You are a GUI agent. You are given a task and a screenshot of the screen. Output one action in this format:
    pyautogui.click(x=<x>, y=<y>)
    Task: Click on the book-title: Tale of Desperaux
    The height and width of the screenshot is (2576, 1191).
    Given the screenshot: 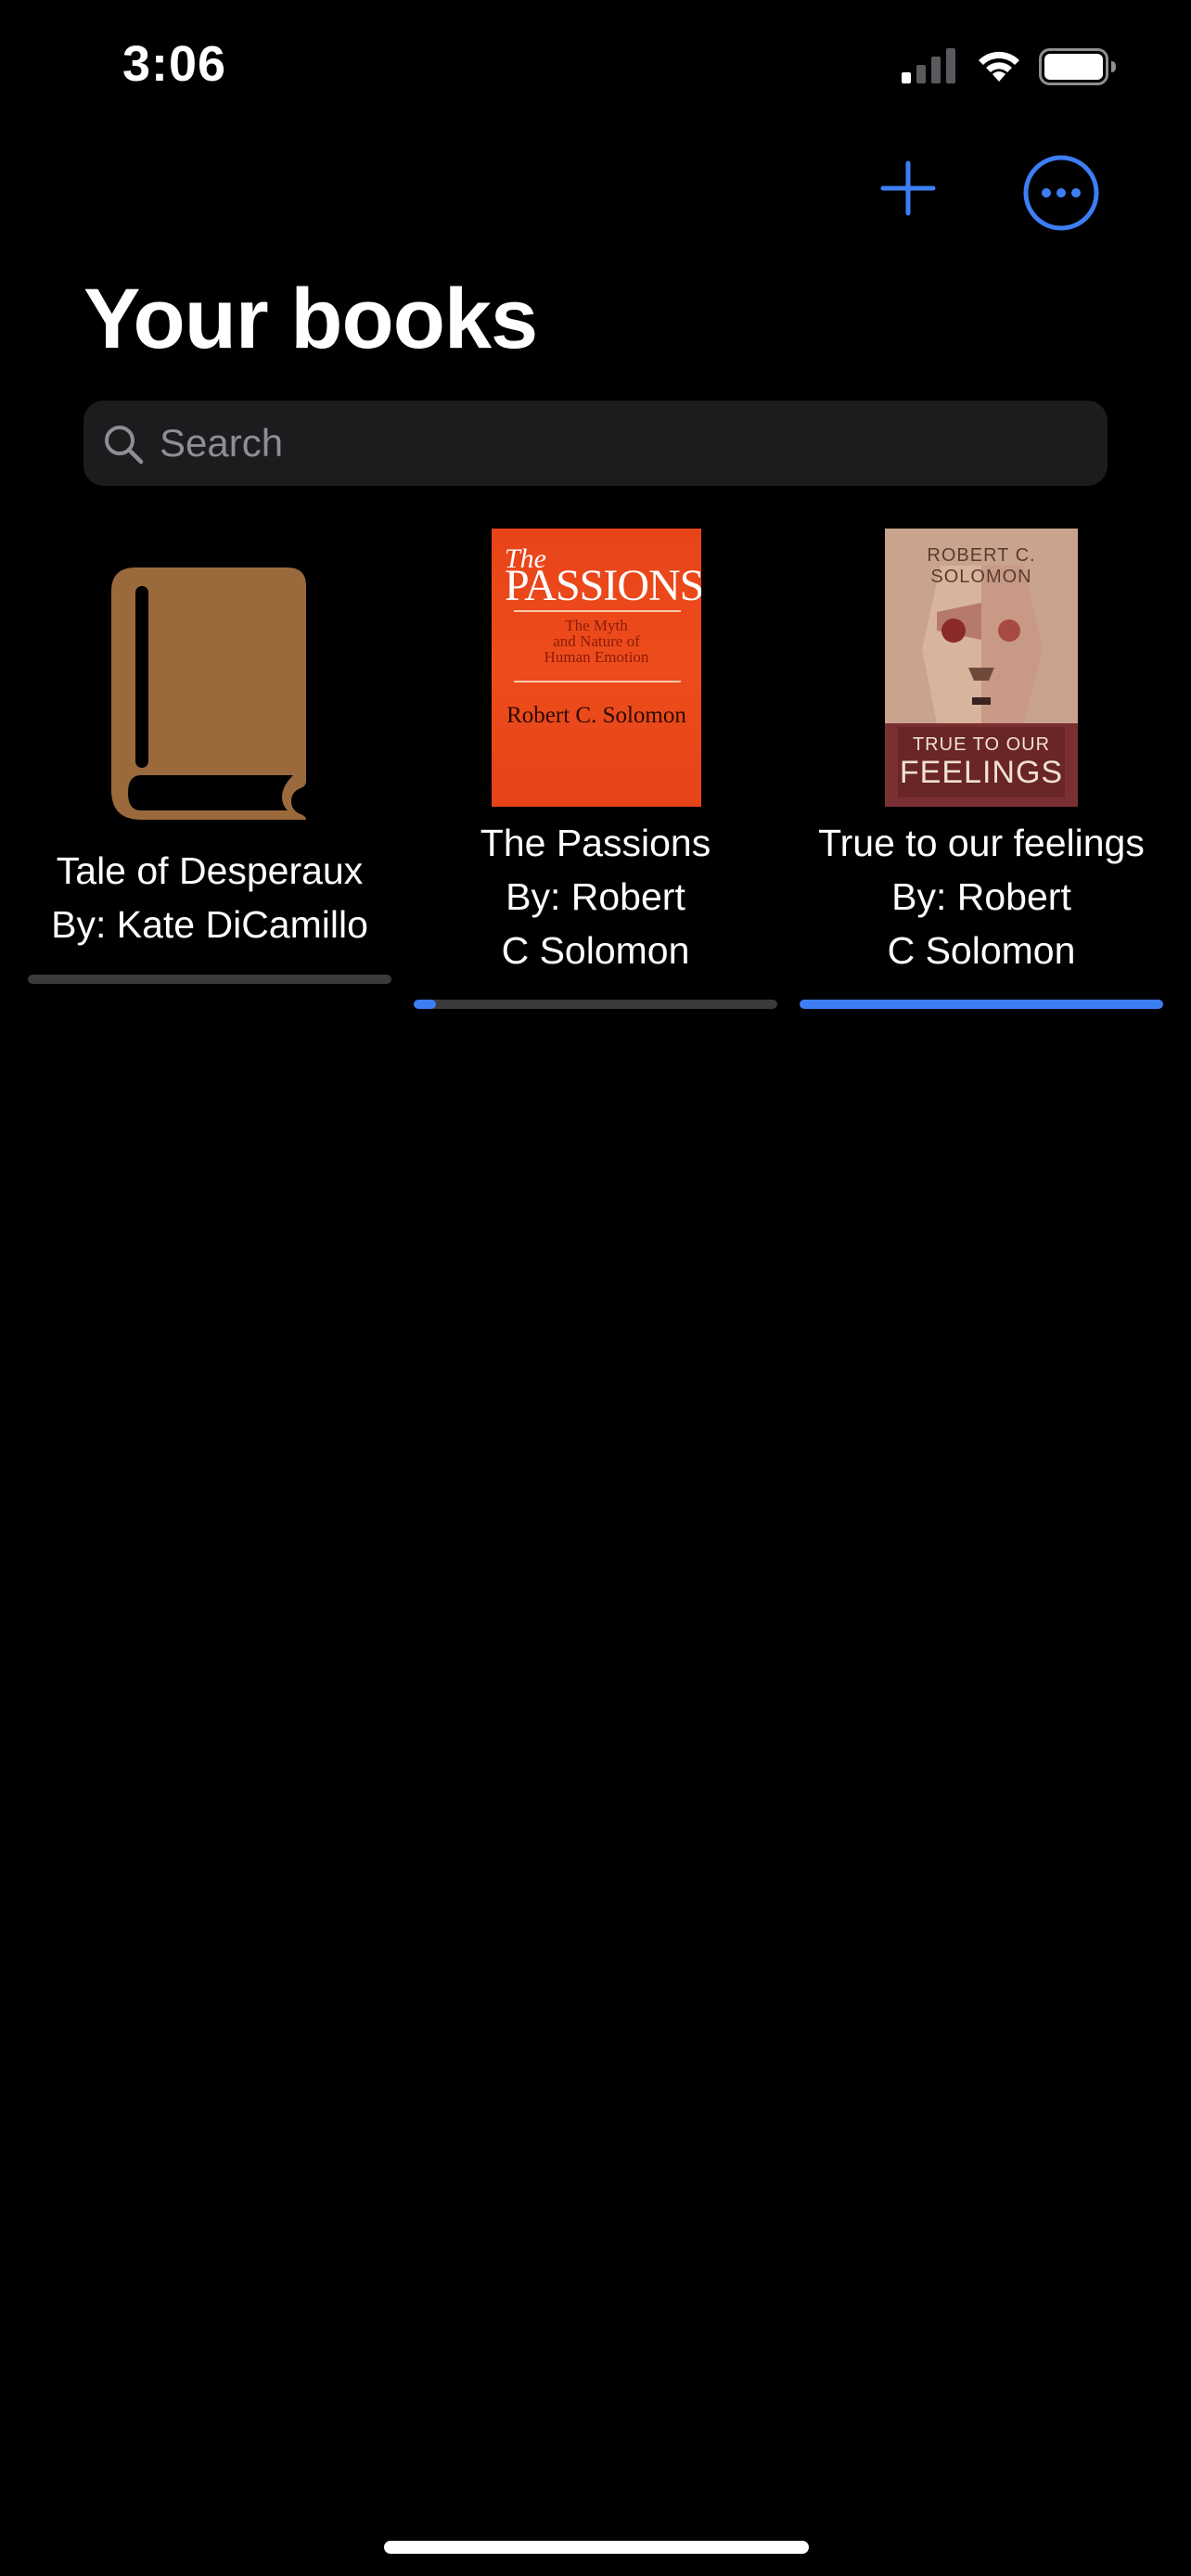 What is the action you would take?
    pyautogui.click(x=210, y=870)
    